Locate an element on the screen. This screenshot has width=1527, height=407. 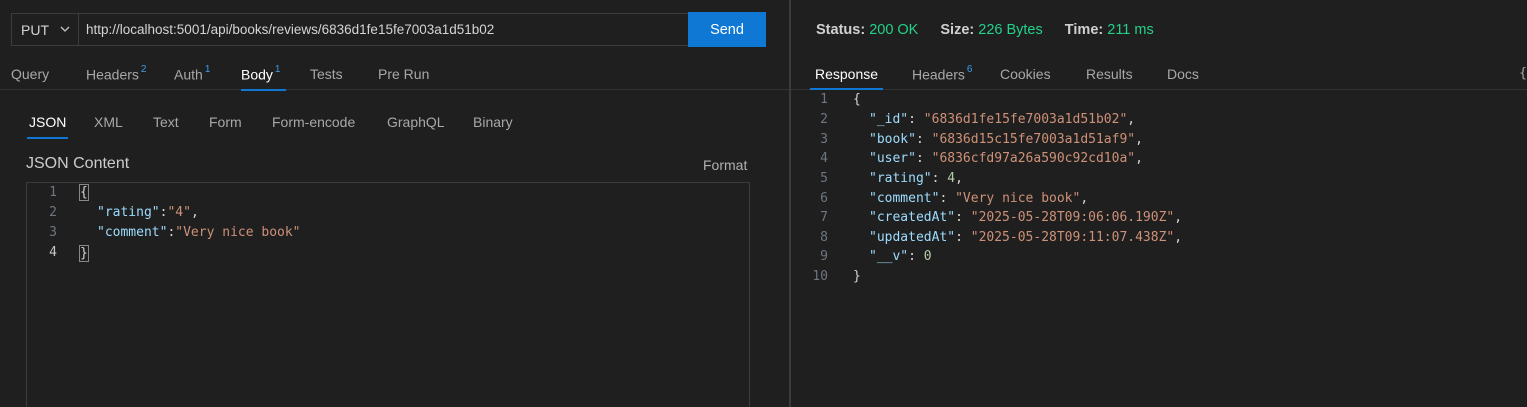
json-key: "comment" is located at coordinates (904, 198).